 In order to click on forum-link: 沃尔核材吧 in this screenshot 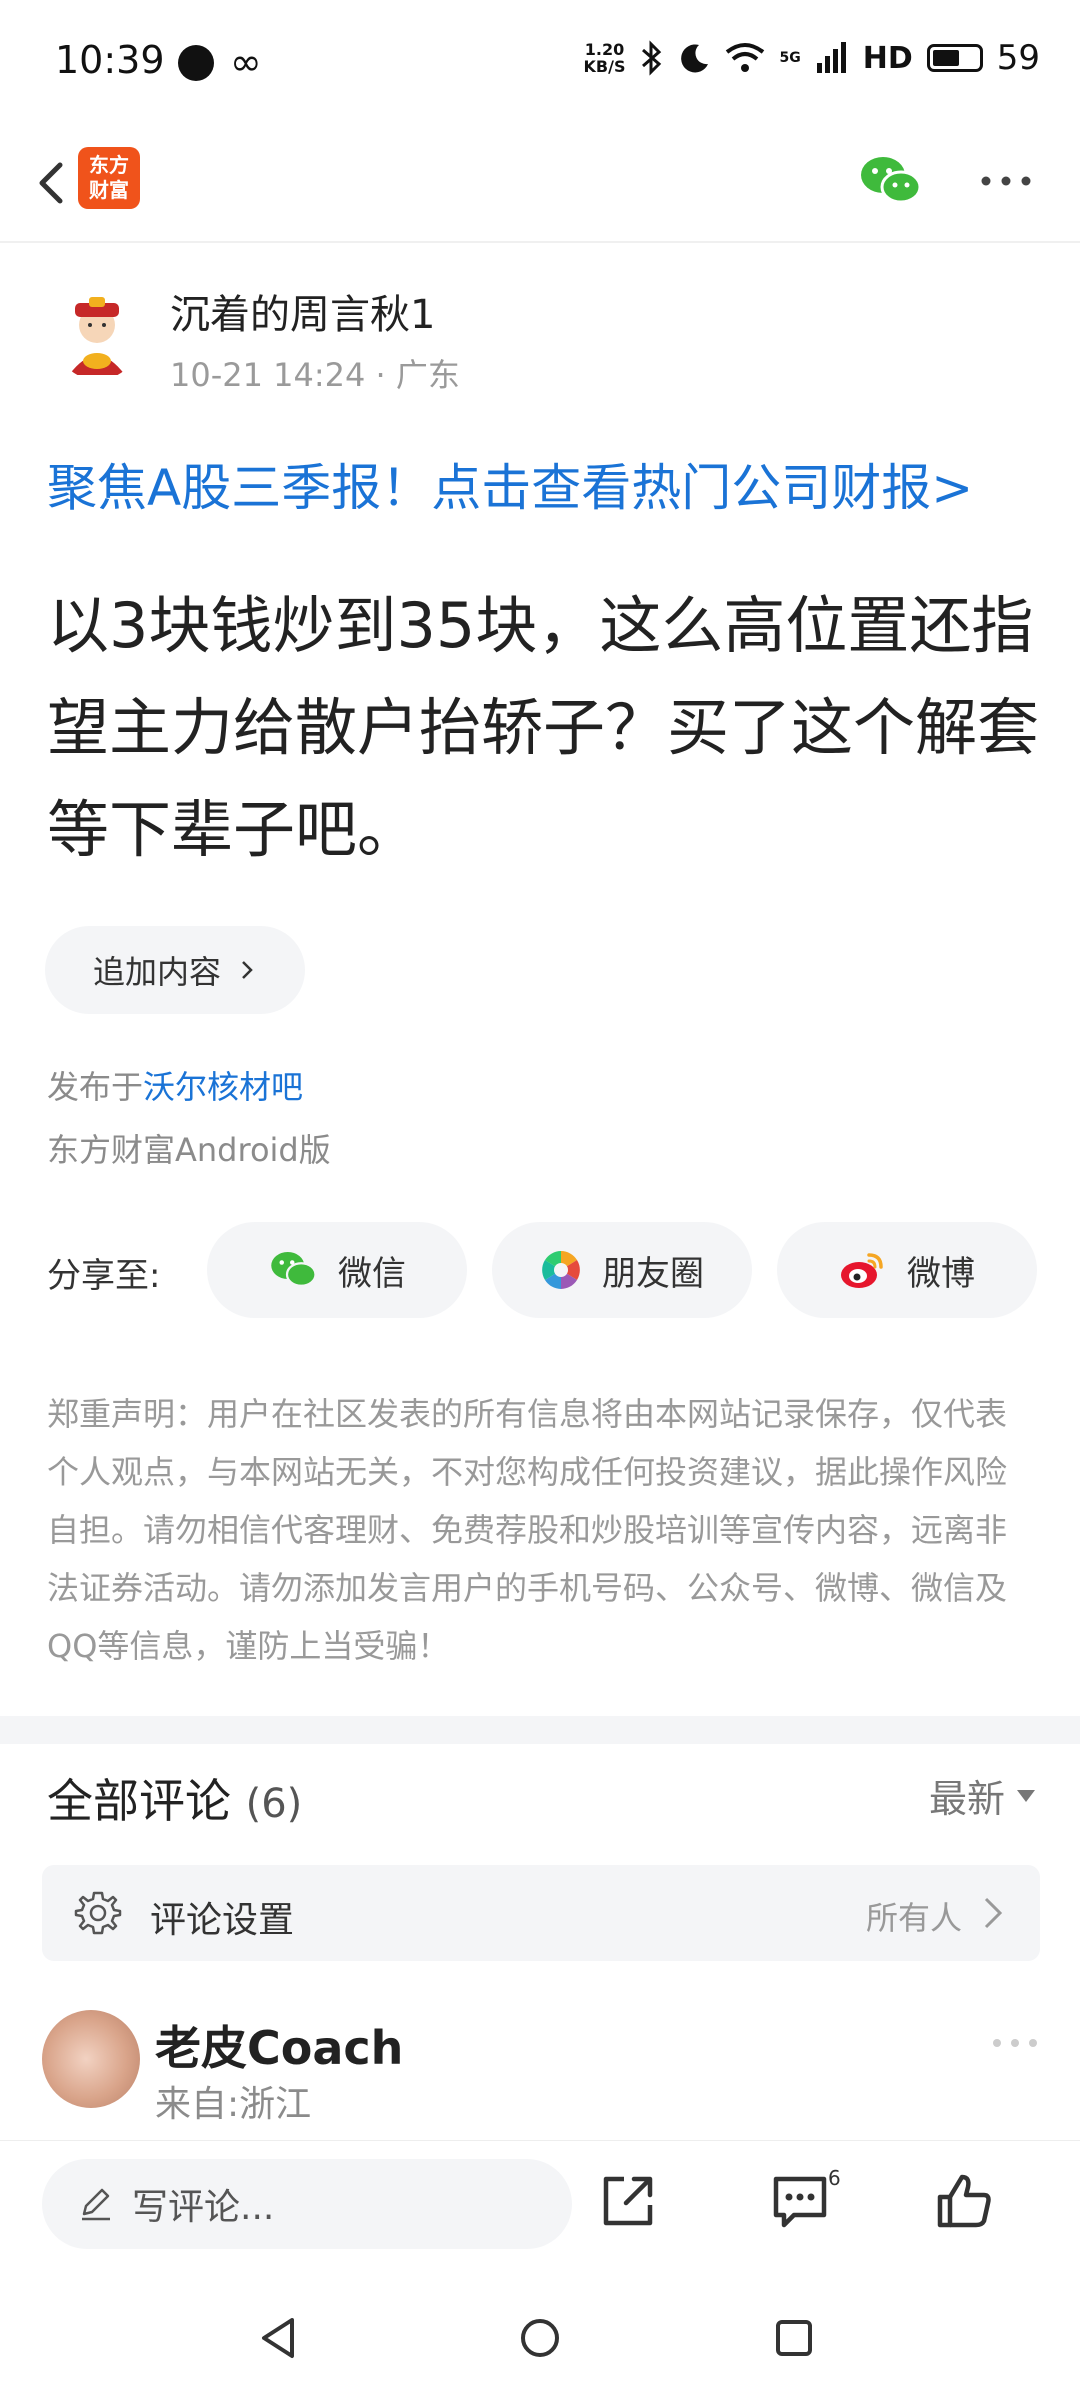, I will do `click(223, 1087)`.